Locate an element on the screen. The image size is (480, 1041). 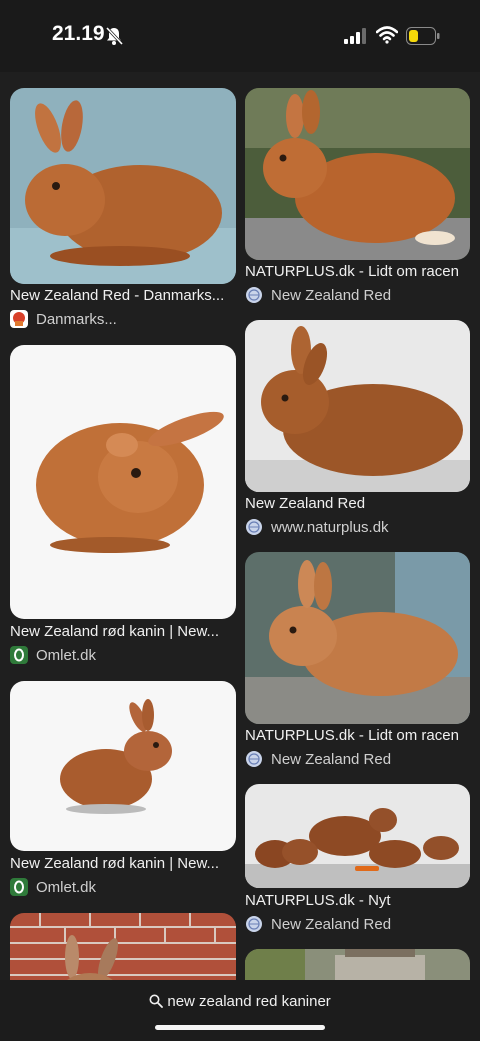
danmarks-favicon-icon is located at coordinates (19, 319).